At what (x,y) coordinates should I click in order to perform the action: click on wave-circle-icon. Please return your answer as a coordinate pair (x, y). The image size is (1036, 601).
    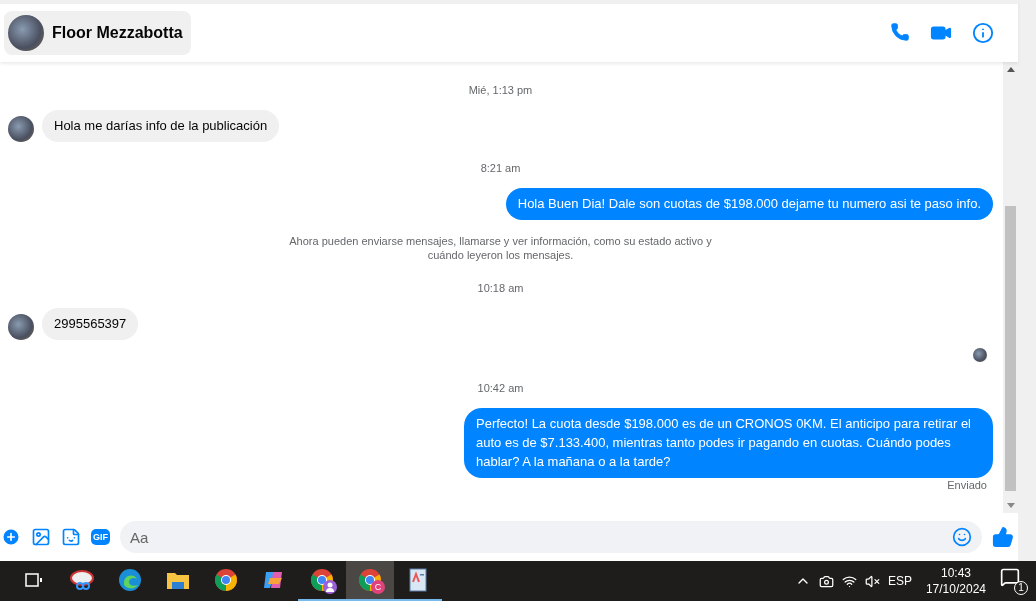
    Looking at the image, I should click on (130, 580).